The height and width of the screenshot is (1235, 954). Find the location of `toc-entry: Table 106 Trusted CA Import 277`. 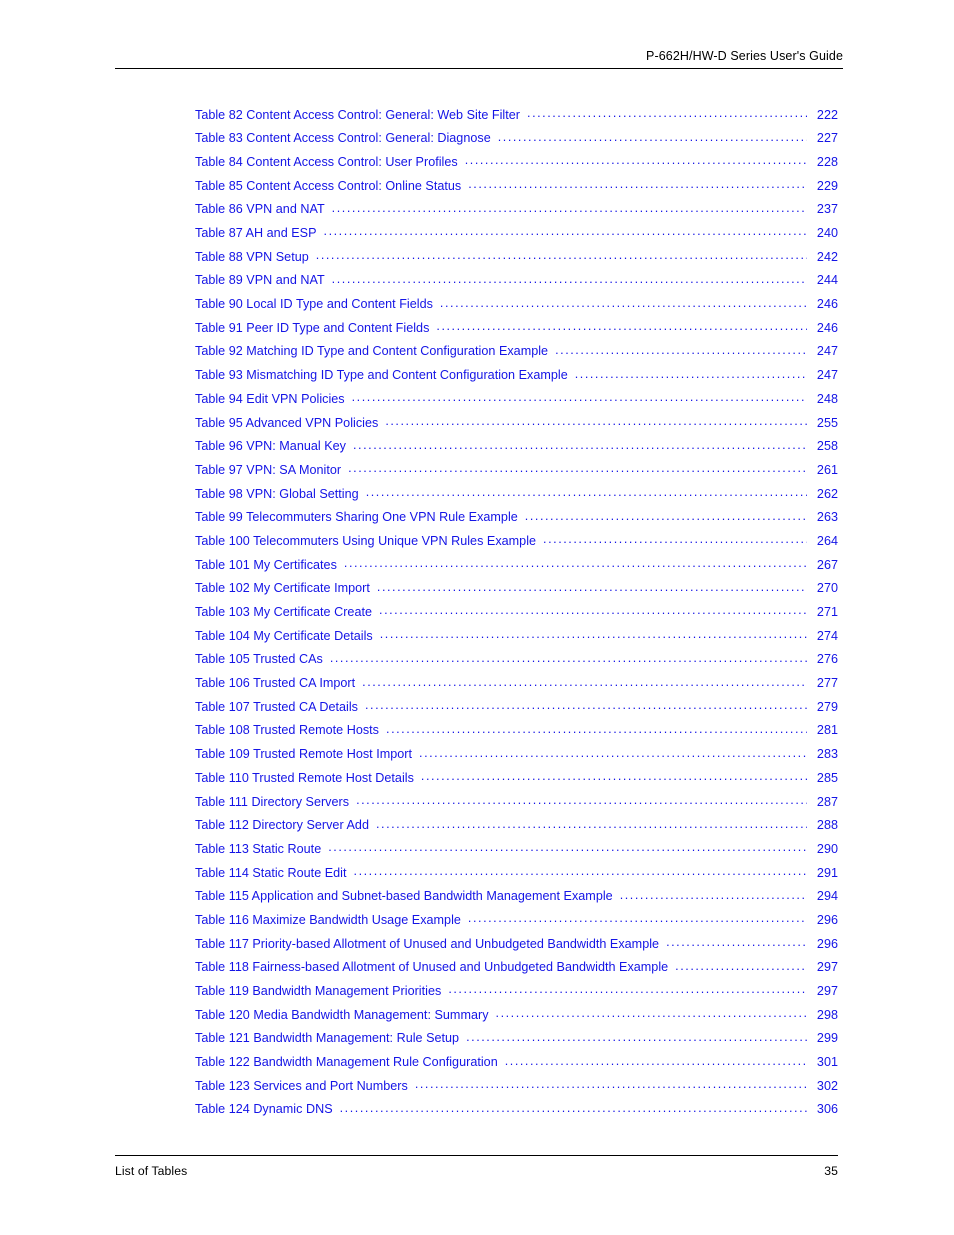

toc-entry: Table 106 Trusted CA Import 277 is located at coordinates (516, 687).